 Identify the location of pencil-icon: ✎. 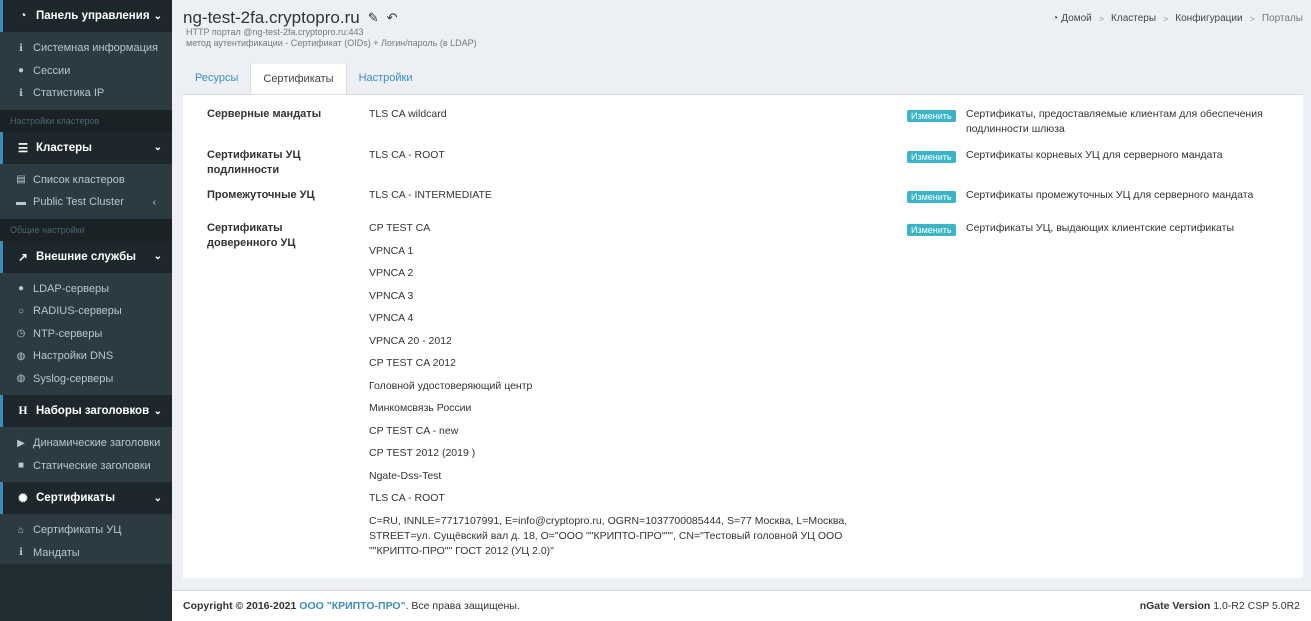
(373, 18).